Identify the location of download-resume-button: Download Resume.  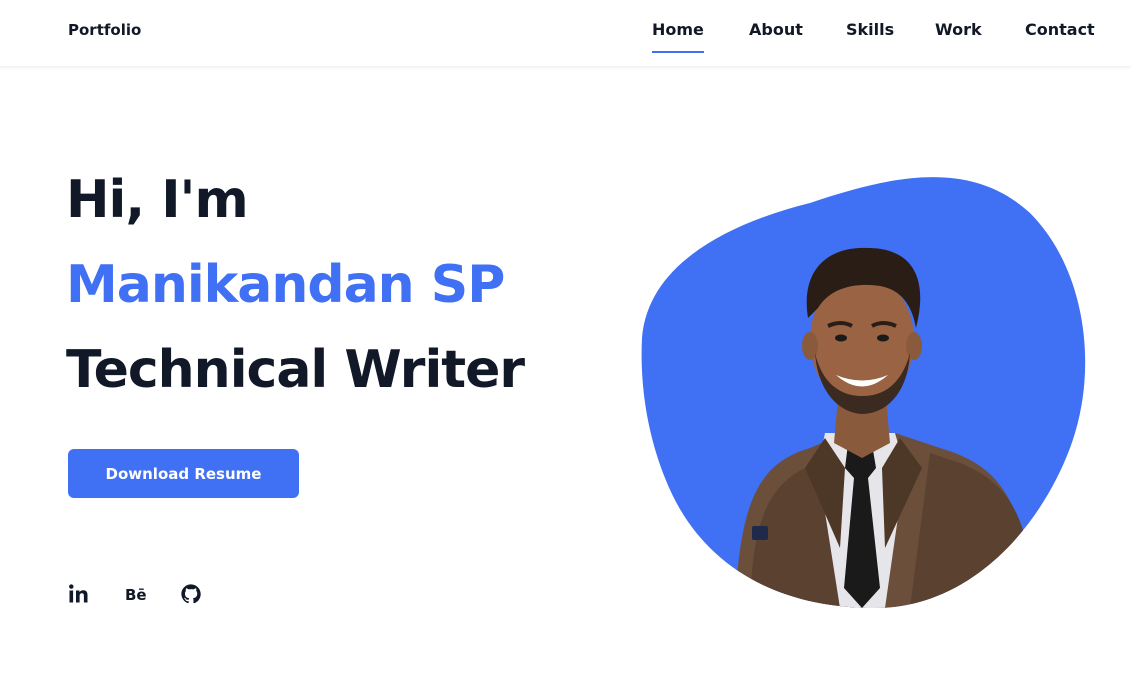
(183, 473).